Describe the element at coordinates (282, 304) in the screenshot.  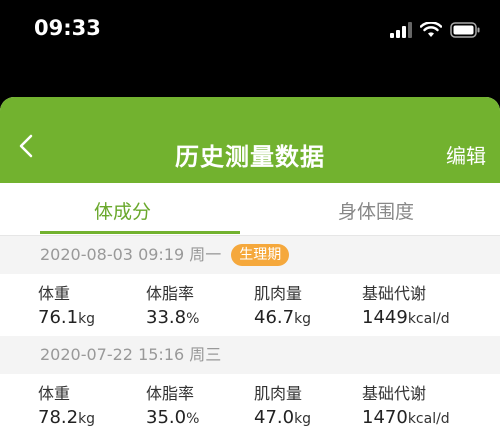
I see `metric-muscle: 肌肉量 46.7kg` at that location.